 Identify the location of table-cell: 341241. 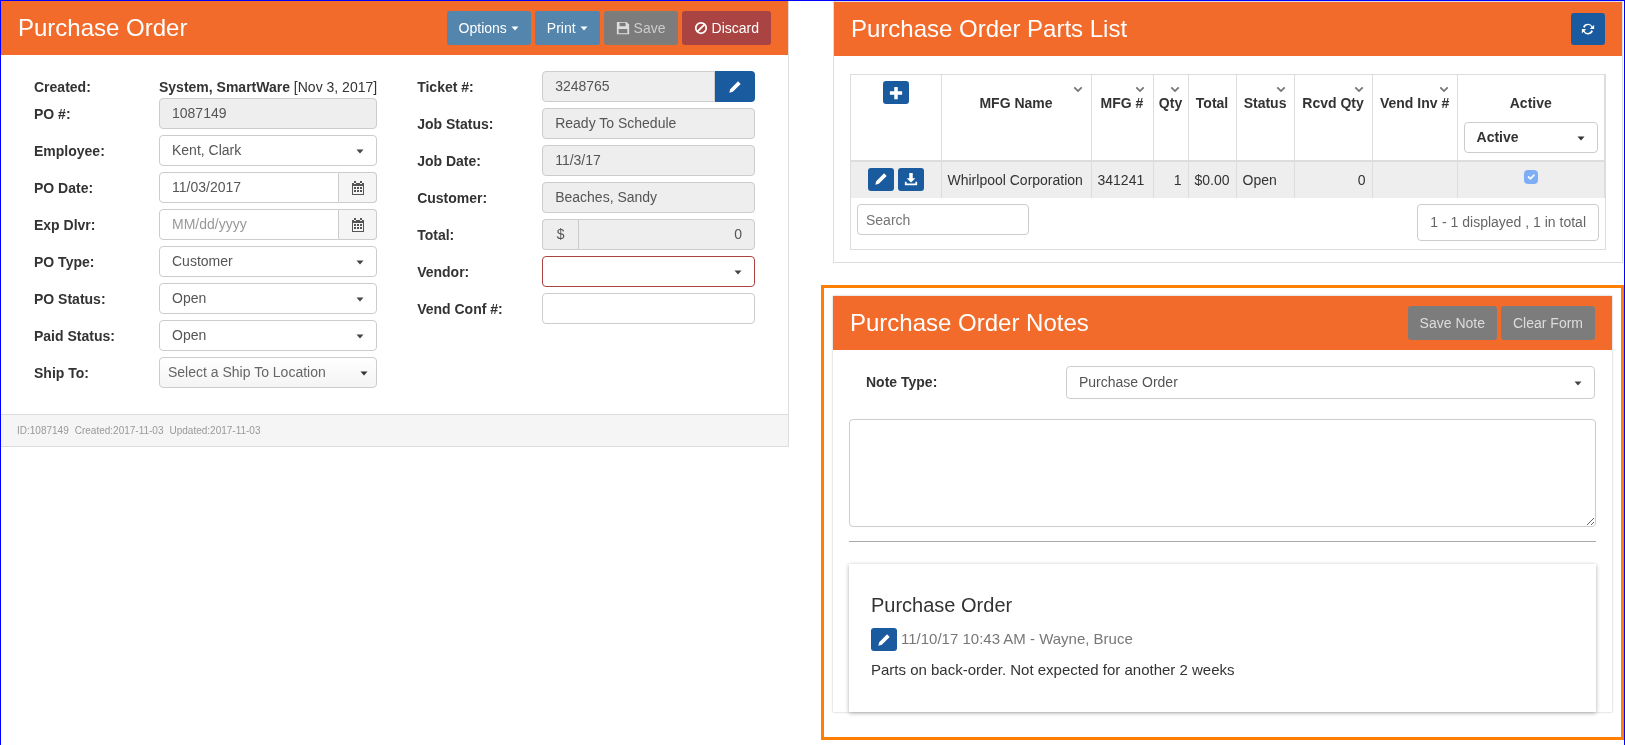
(1121, 179).